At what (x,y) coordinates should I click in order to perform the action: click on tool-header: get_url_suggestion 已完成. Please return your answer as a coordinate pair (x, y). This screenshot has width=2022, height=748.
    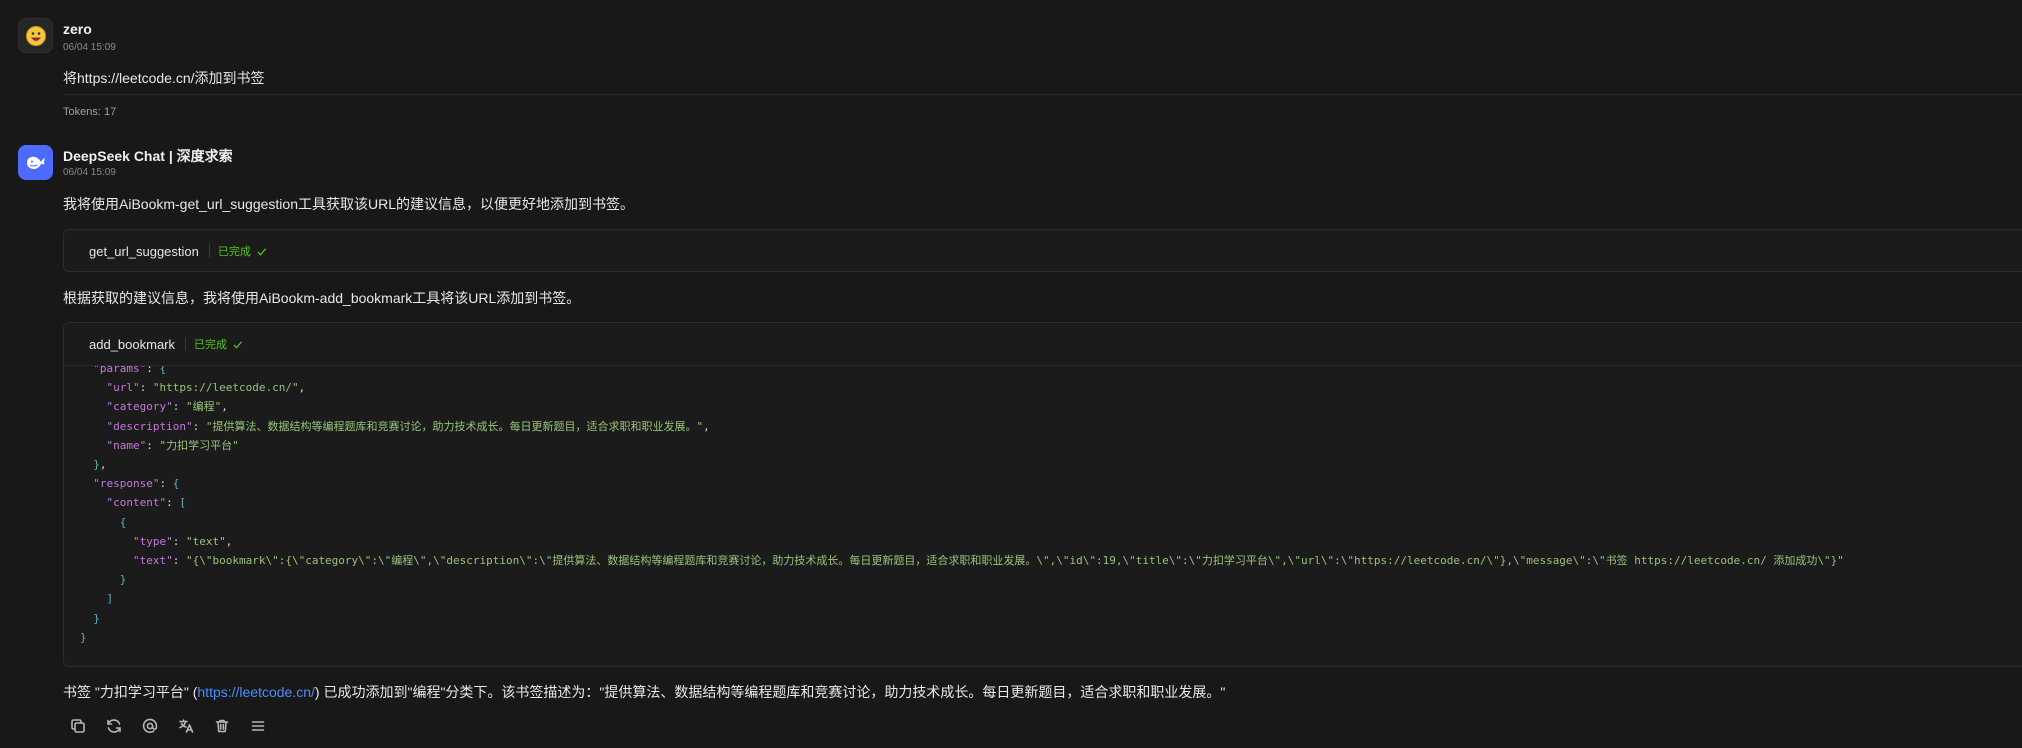
    Looking at the image, I should click on (1043, 251).